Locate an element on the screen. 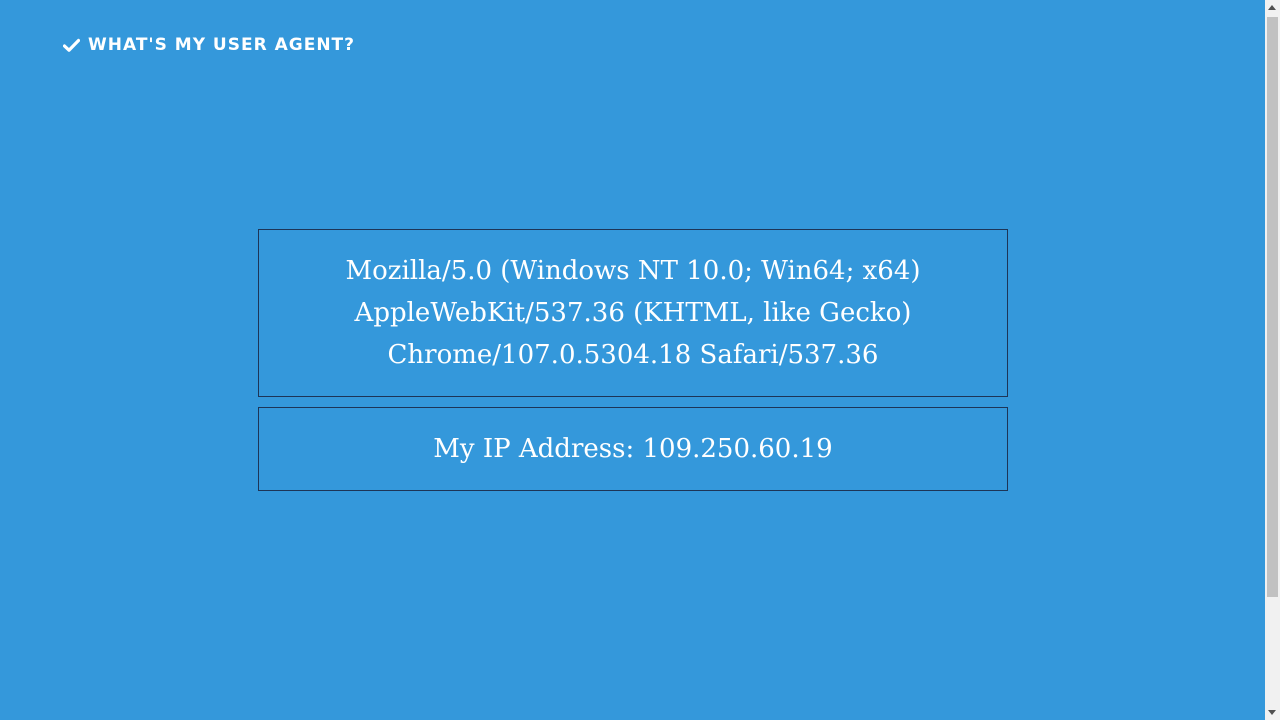 This screenshot has width=1280, height=720. user-agent-line-2: AppleWebKit/537.36 (KHTML, like Gecko) is located at coordinates (633, 313).